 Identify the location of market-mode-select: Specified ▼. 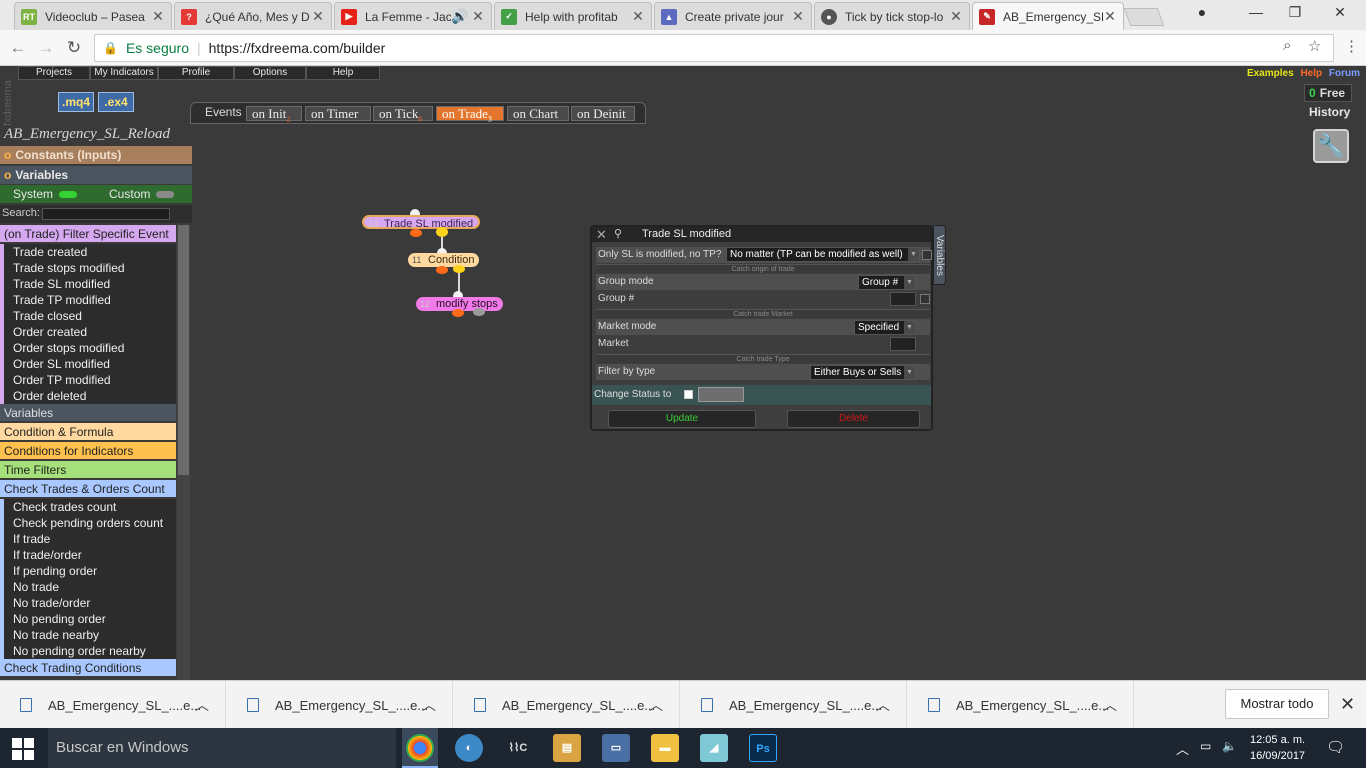
(885, 327).